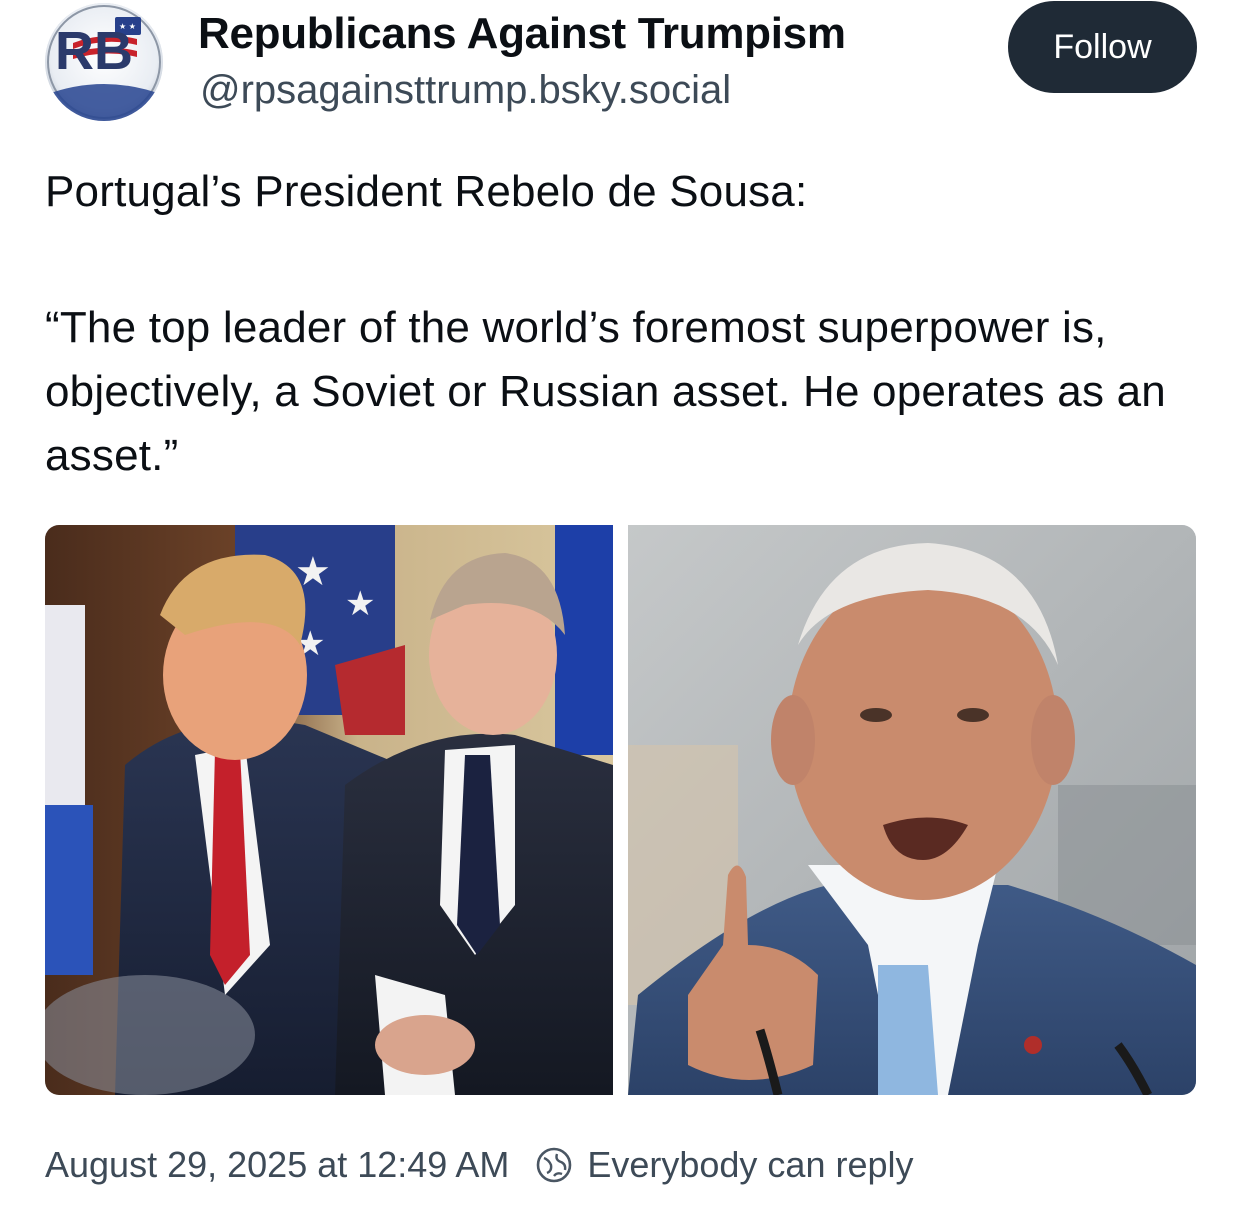 The height and width of the screenshot is (1207, 1242). What do you see at coordinates (522, 34) in the screenshot?
I see `display-name: Republicans Against Trumpism` at bounding box center [522, 34].